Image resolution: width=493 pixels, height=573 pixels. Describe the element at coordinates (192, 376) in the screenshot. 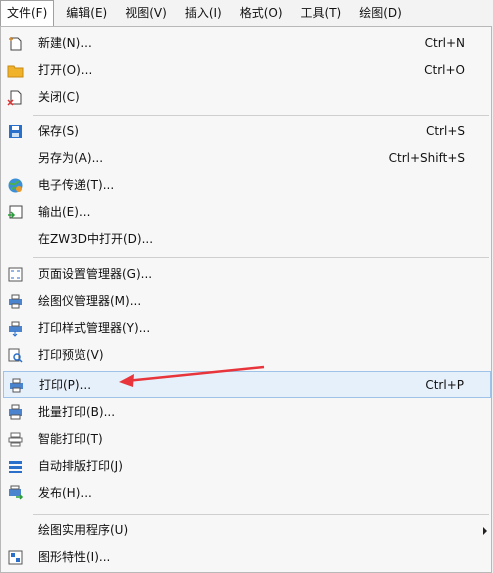

I see `annotation-arrow` at that location.